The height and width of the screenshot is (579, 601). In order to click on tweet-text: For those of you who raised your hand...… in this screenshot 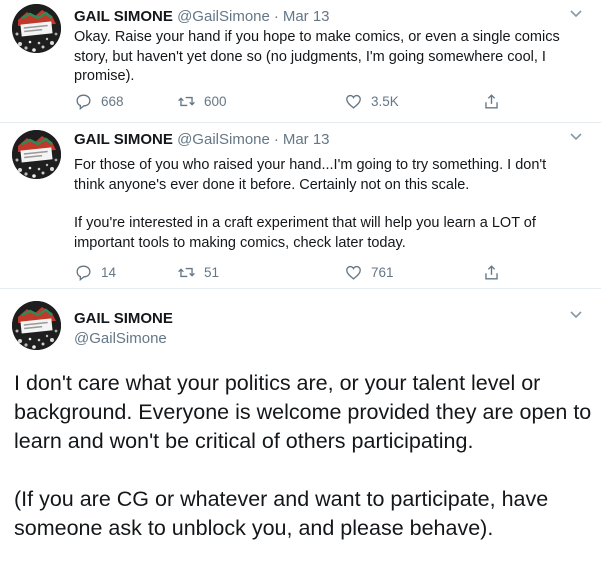, I will do `click(324, 204)`.